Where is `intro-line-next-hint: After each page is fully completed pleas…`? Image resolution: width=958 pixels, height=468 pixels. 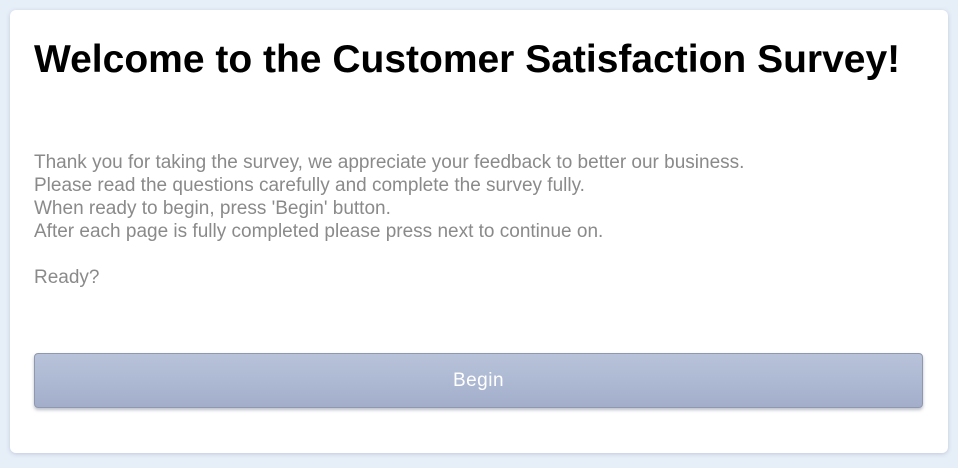
intro-line-next-hint: After each page is fully completed pleas… is located at coordinates (319, 231).